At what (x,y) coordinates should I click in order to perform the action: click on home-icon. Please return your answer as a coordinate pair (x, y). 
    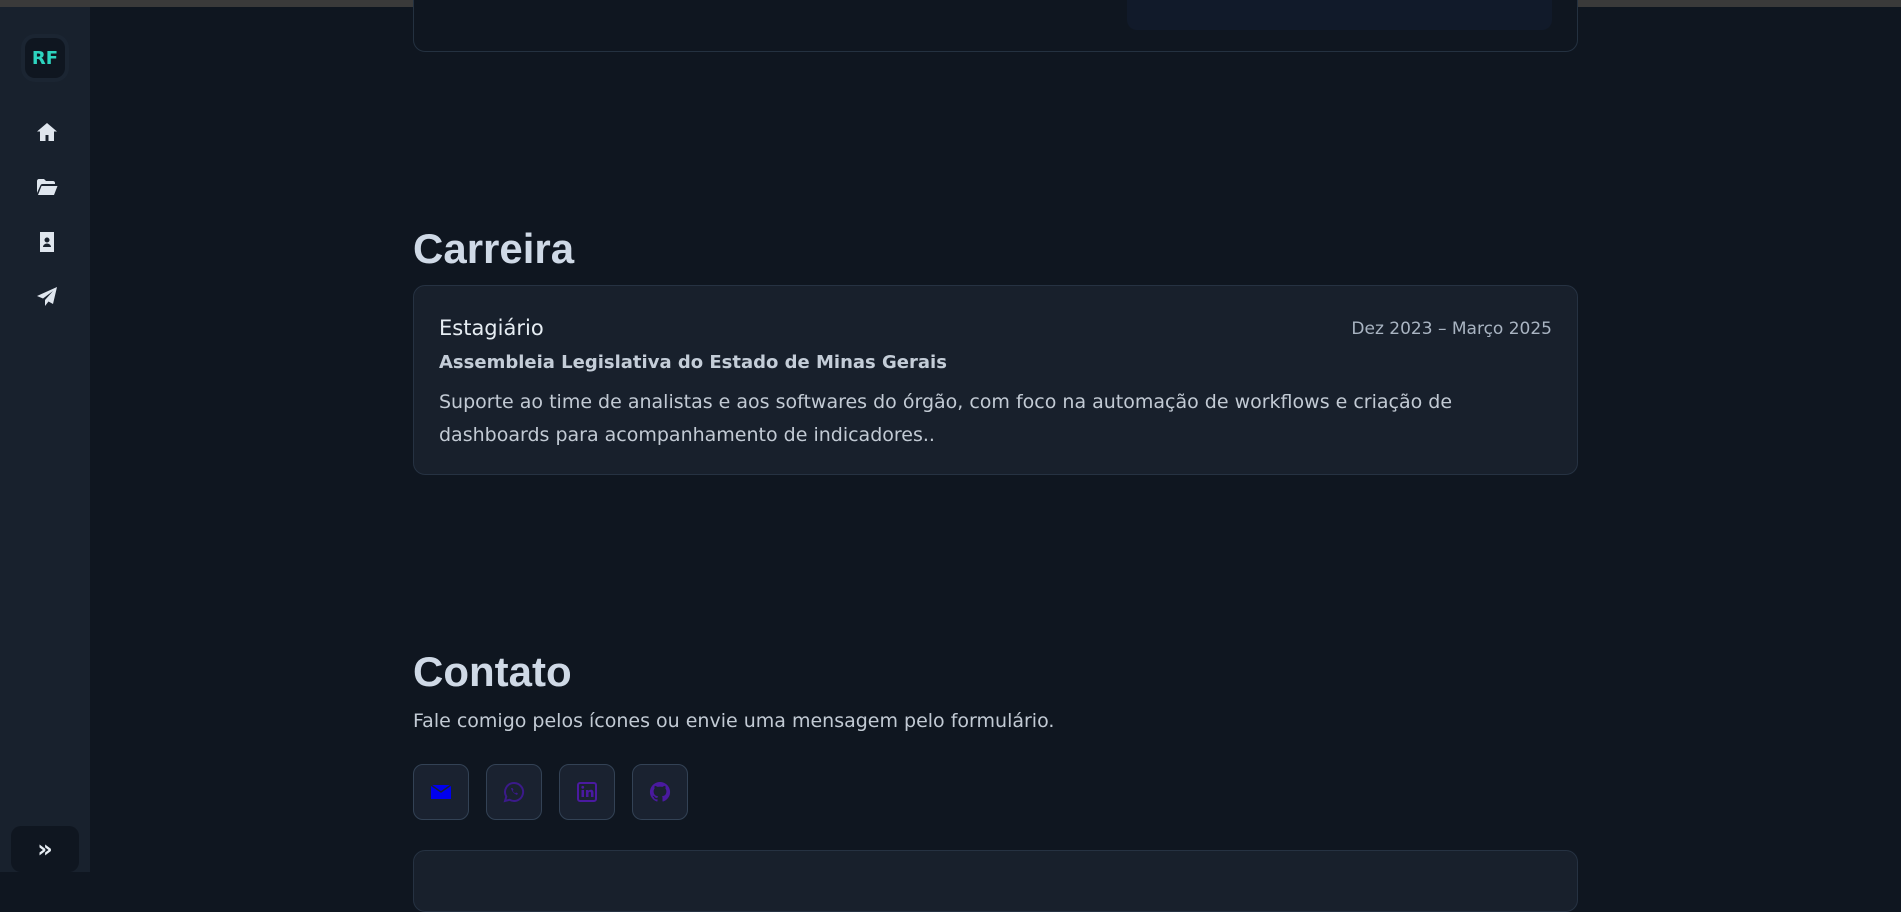
    Looking at the image, I should click on (47, 132).